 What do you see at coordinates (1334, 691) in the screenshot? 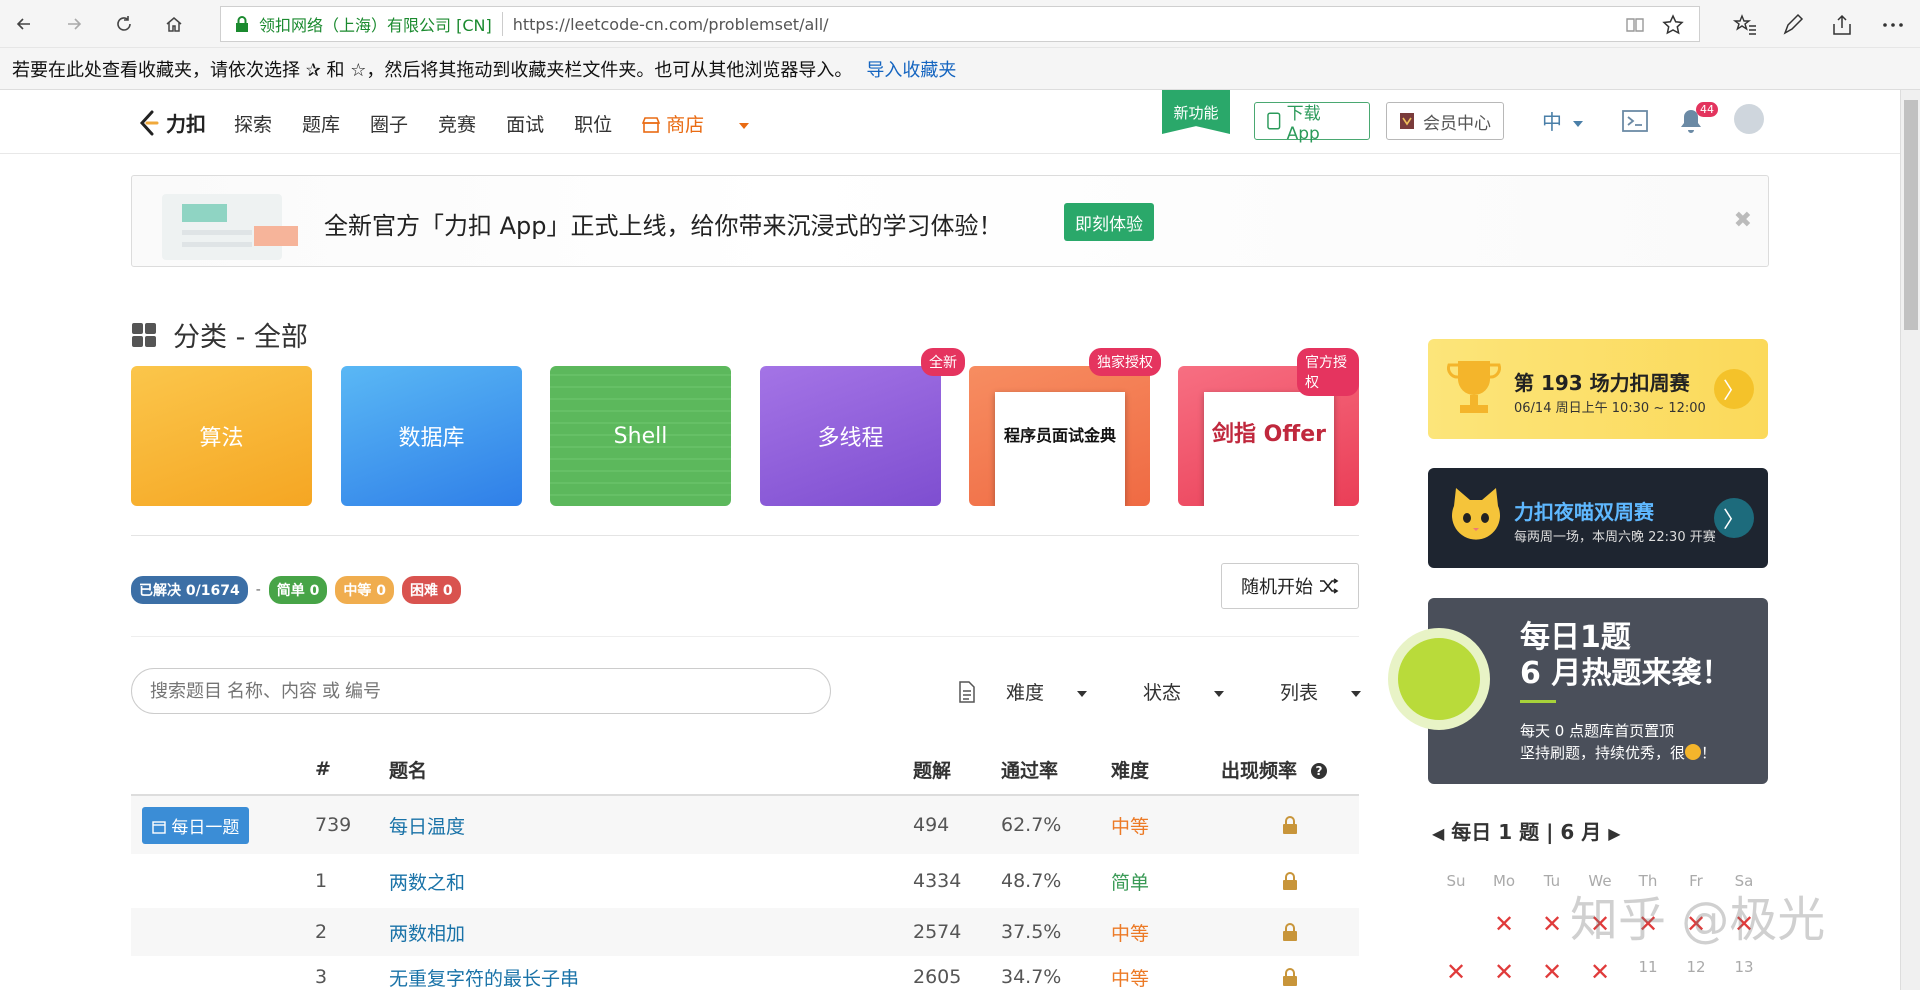
I see `list-filter: 列表` at bounding box center [1334, 691].